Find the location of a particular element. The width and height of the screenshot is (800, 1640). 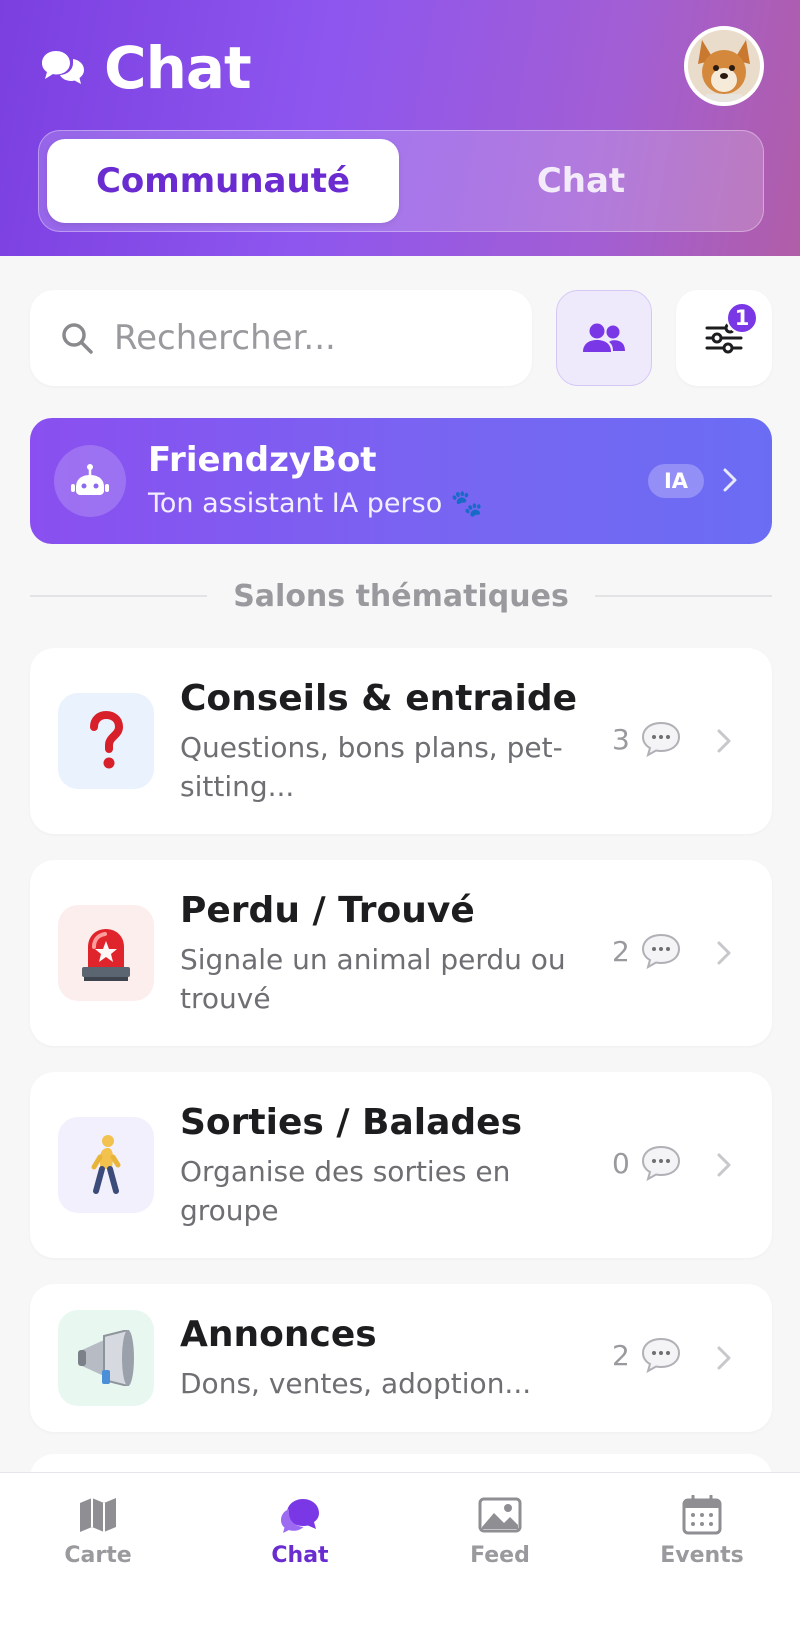

room-count-value: 3 is located at coordinates (621, 739).